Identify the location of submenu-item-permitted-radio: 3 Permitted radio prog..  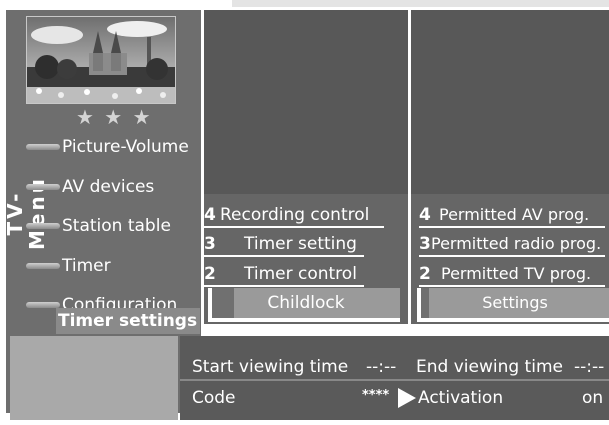
(510, 244).